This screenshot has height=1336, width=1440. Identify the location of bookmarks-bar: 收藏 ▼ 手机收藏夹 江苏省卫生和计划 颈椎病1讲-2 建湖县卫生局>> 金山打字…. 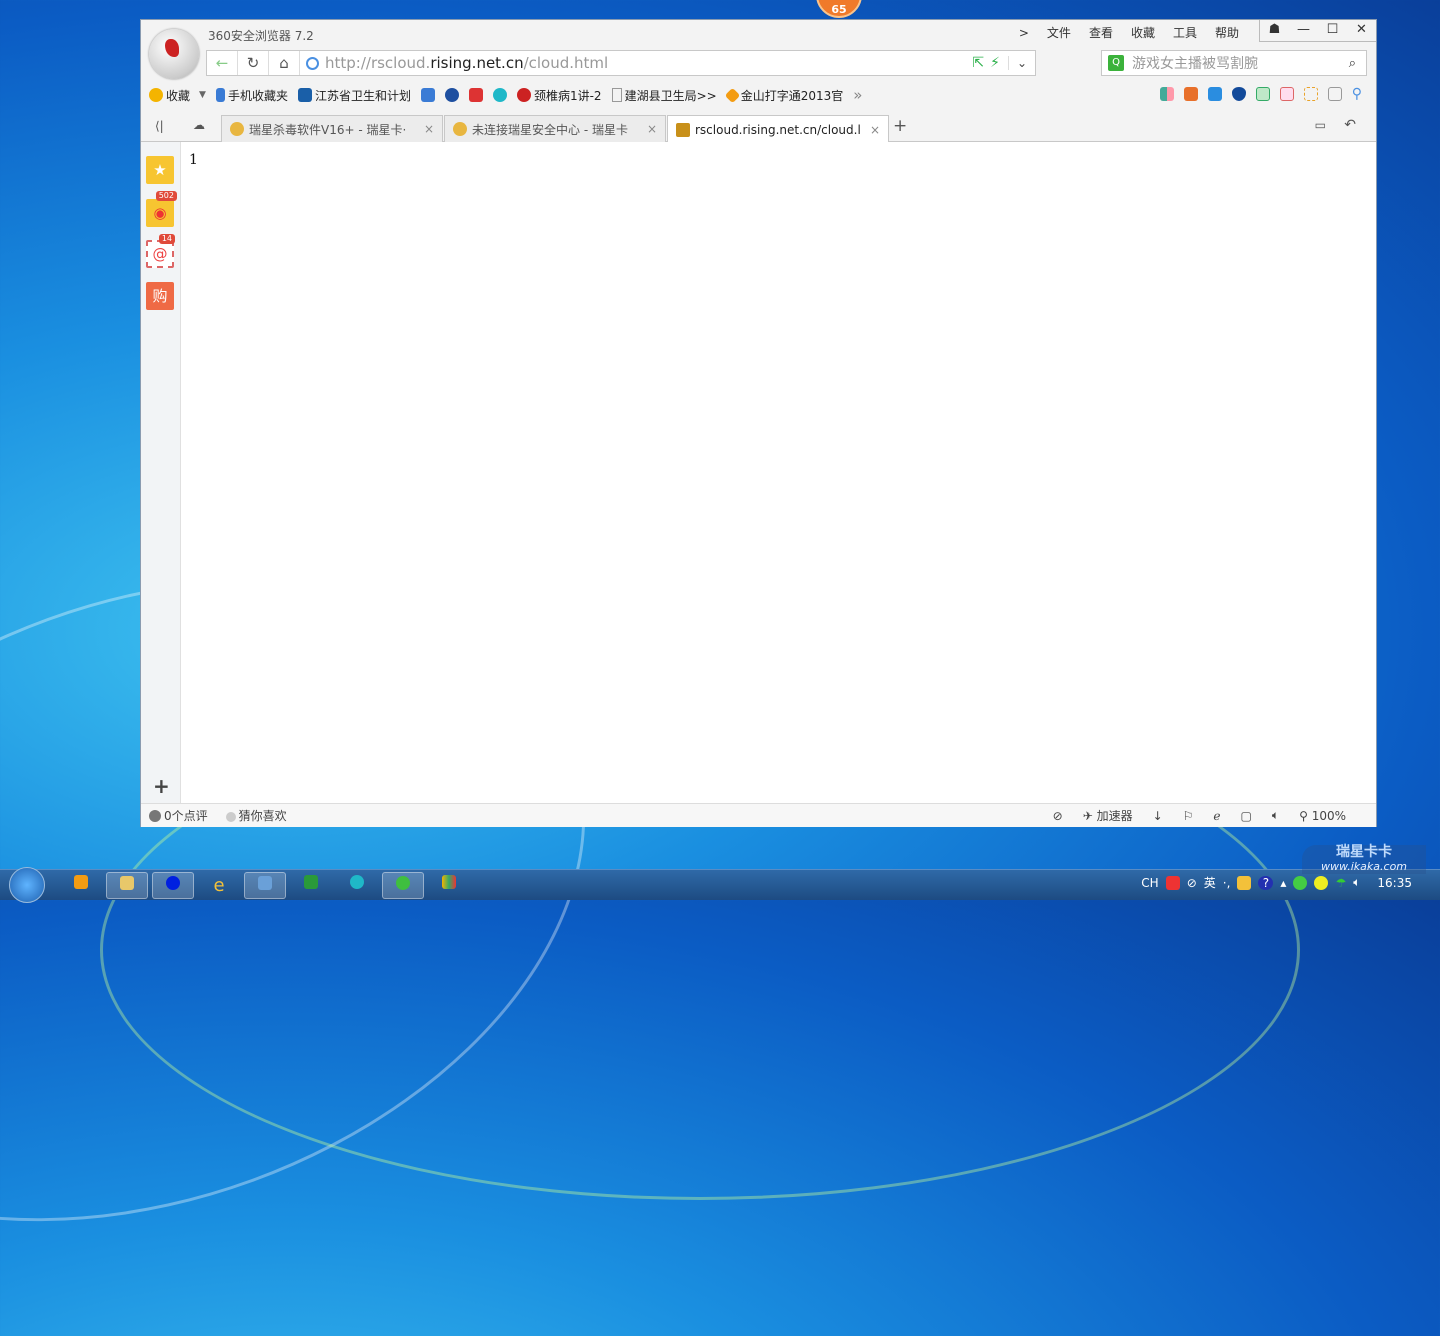
(505, 95).